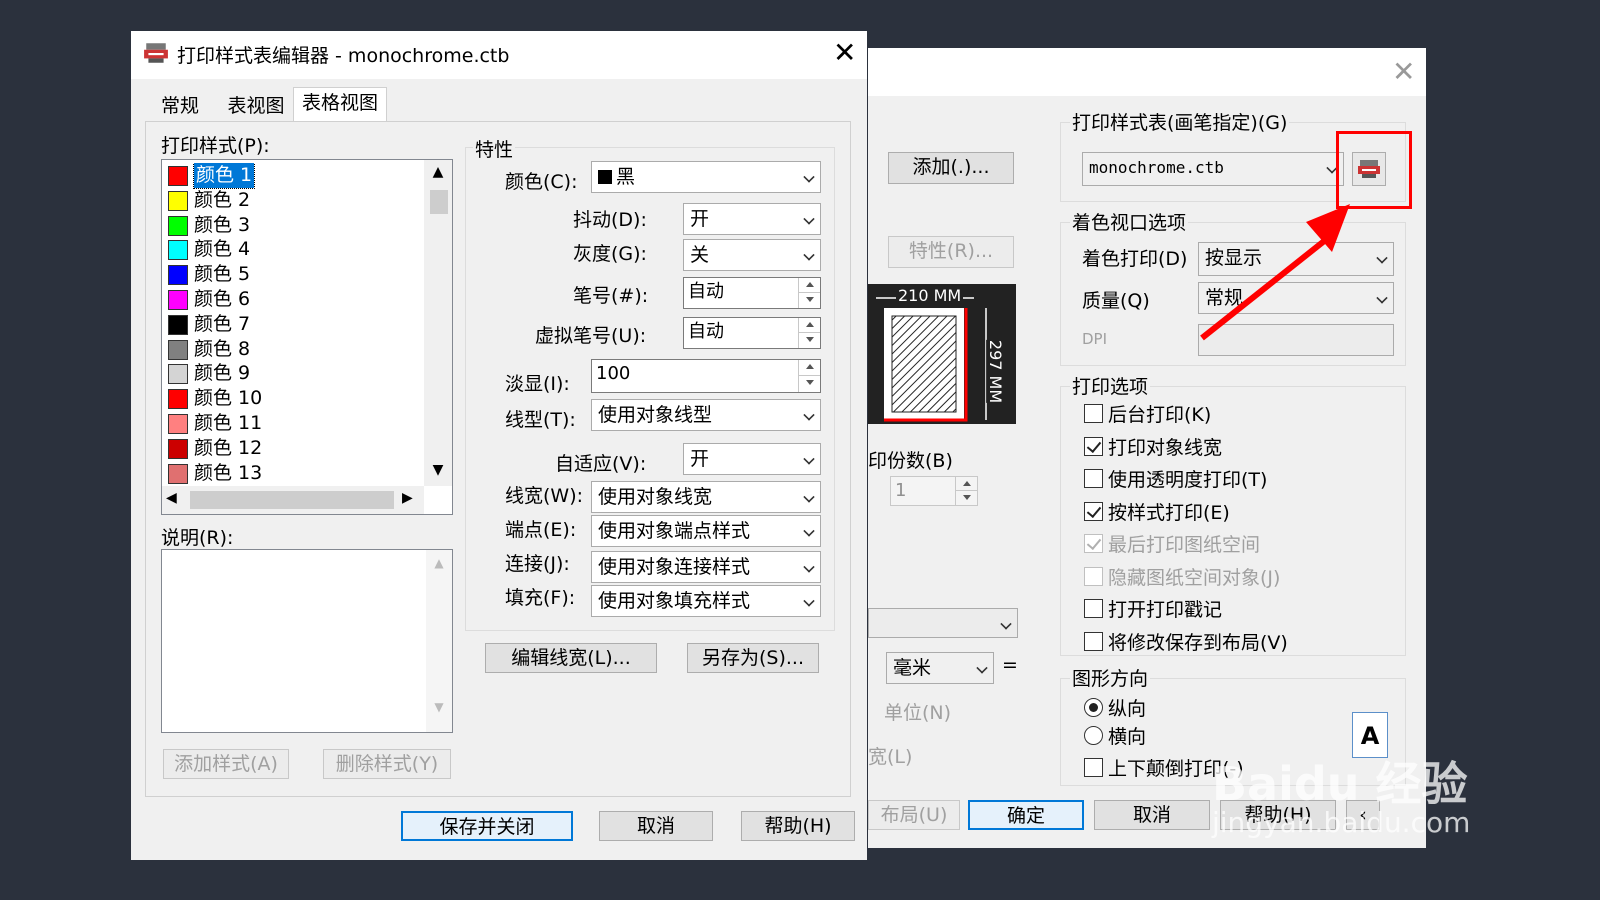 The height and width of the screenshot is (900, 1600). What do you see at coordinates (706, 177) in the screenshot?
I see `color-combo: 黑` at bounding box center [706, 177].